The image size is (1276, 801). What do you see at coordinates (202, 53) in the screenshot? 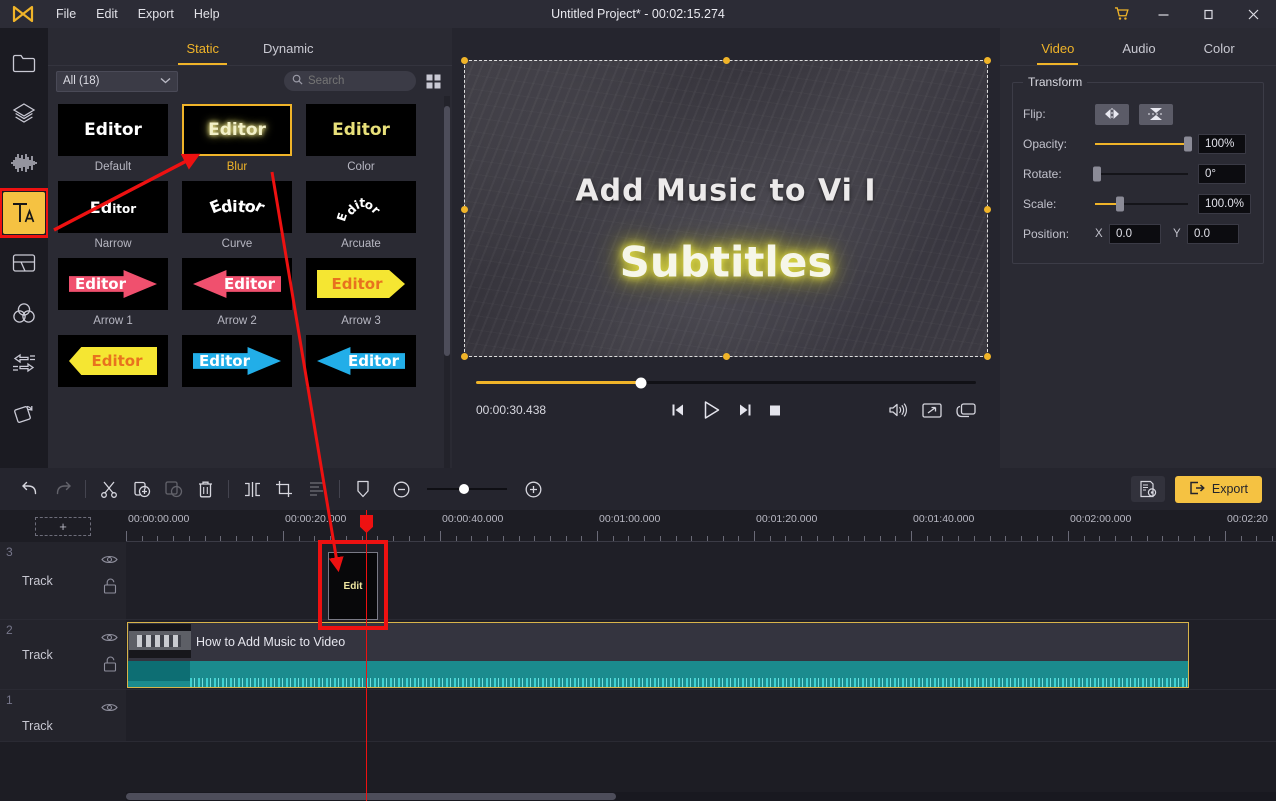
I see `tab-static: Static` at bounding box center [202, 53].